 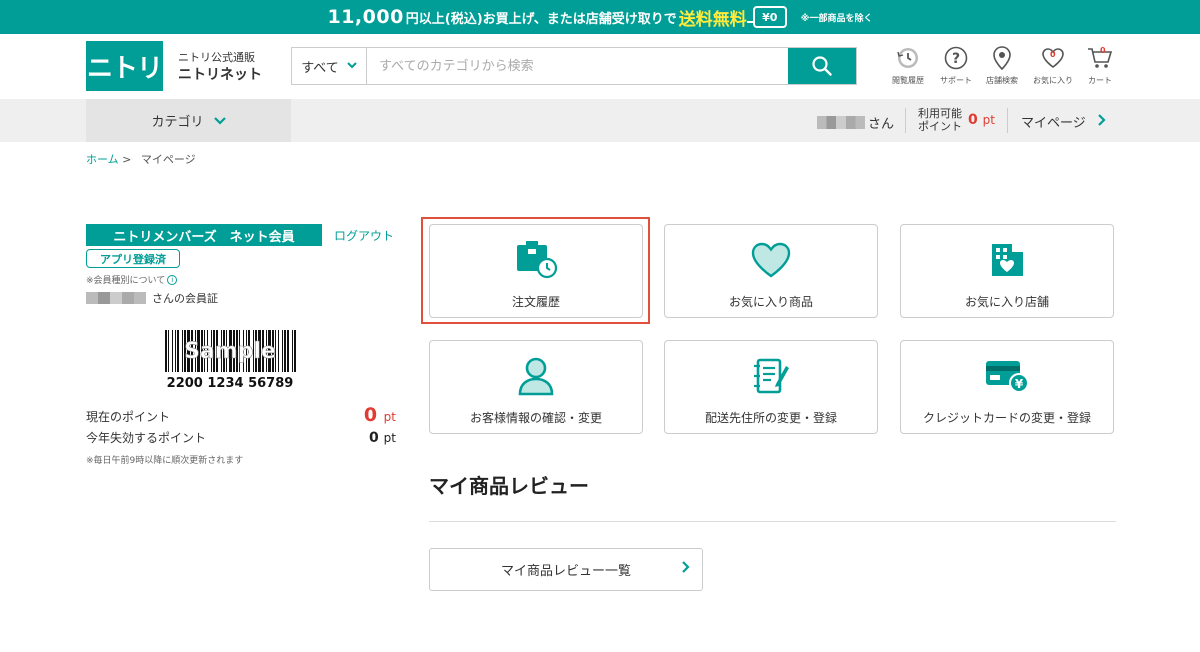 I want to click on tile-favorite-products: お気に入り商品, so click(x=771, y=271).